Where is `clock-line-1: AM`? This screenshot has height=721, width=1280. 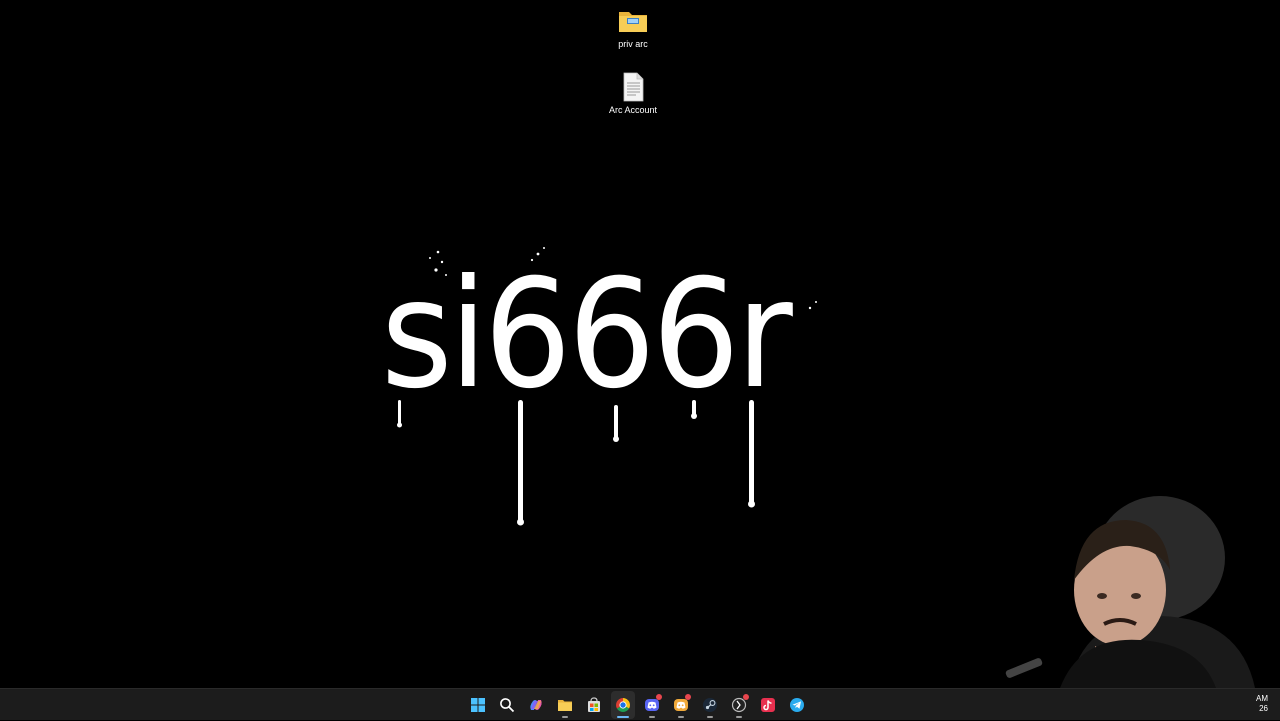 clock-line-1: AM is located at coordinates (1262, 698).